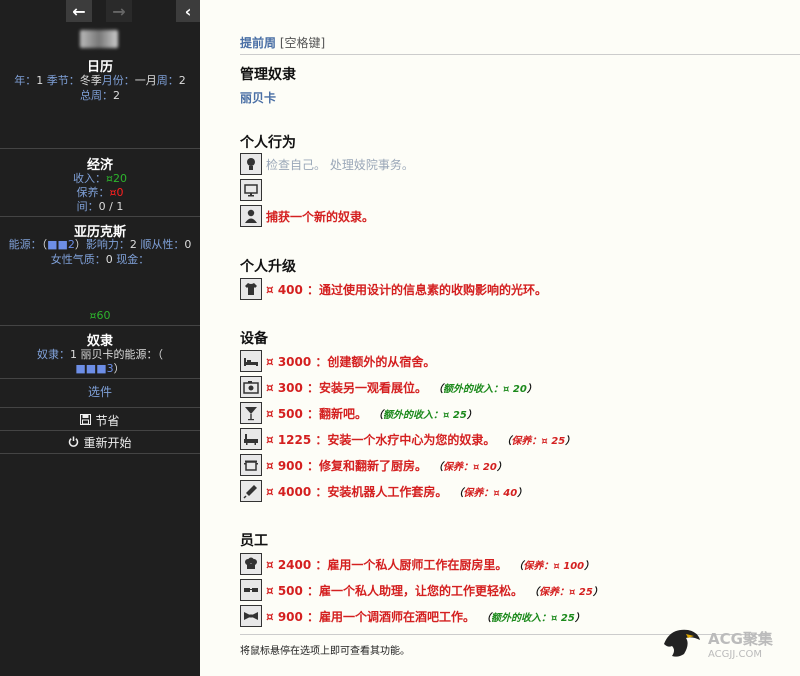  I want to click on chef-hat-icon, so click(251, 564).